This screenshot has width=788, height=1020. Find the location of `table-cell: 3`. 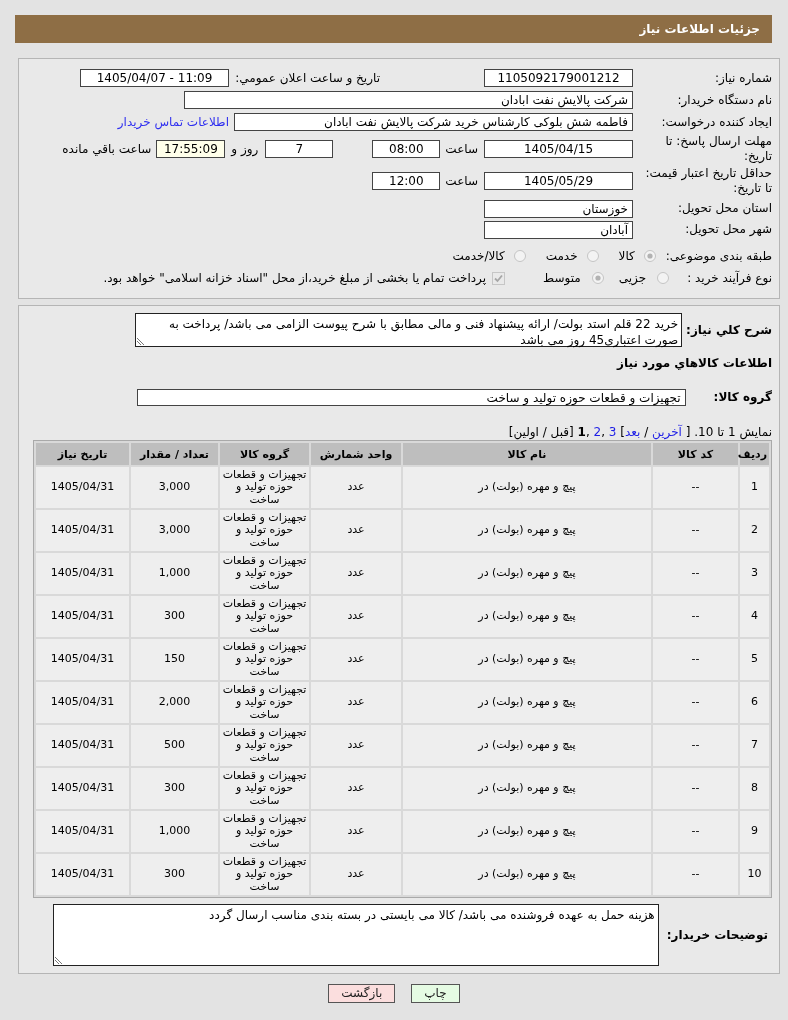

table-cell: 3 is located at coordinates (754, 573).